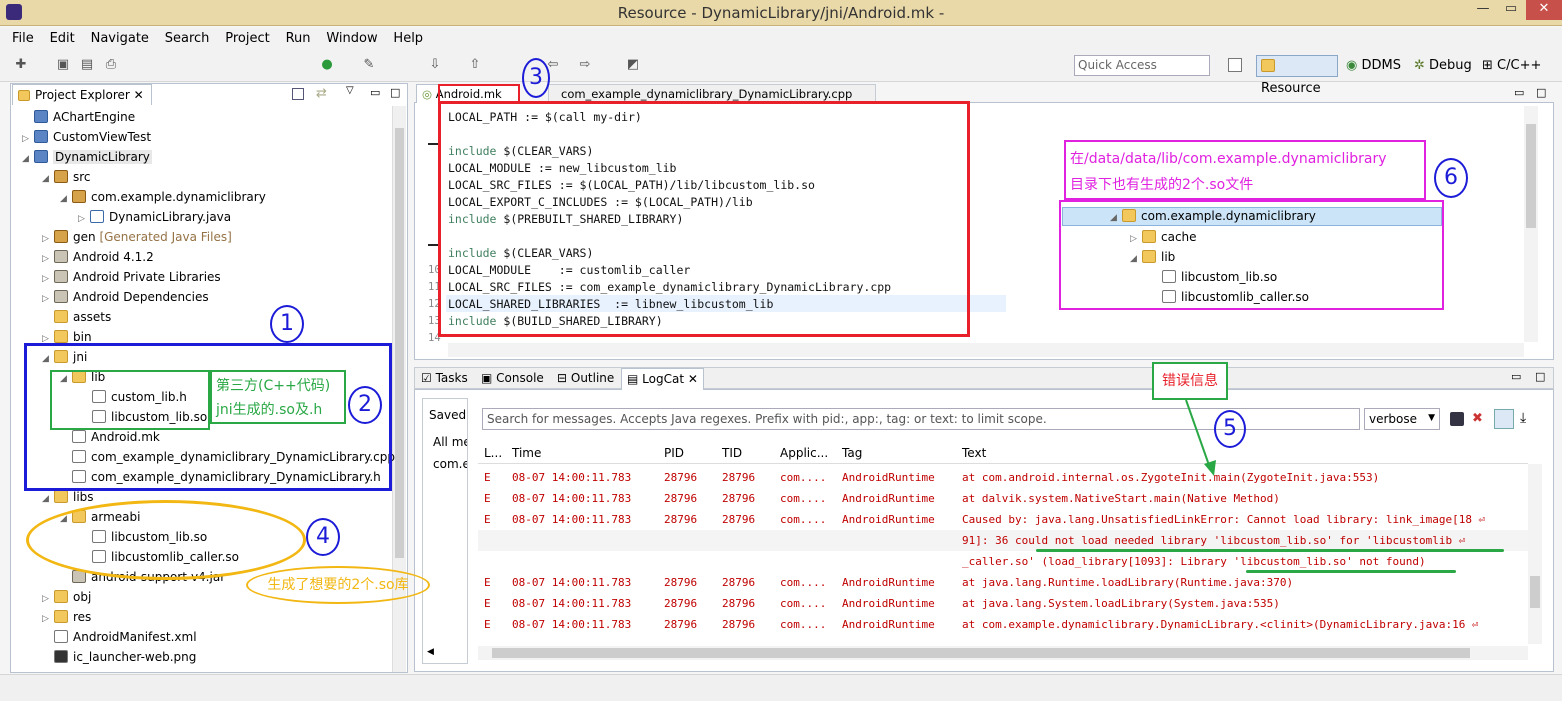 This screenshot has height=701, width=1562. What do you see at coordinates (444, 378) in the screenshot?
I see `tab-tasks: ☑ Tasks` at bounding box center [444, 378].